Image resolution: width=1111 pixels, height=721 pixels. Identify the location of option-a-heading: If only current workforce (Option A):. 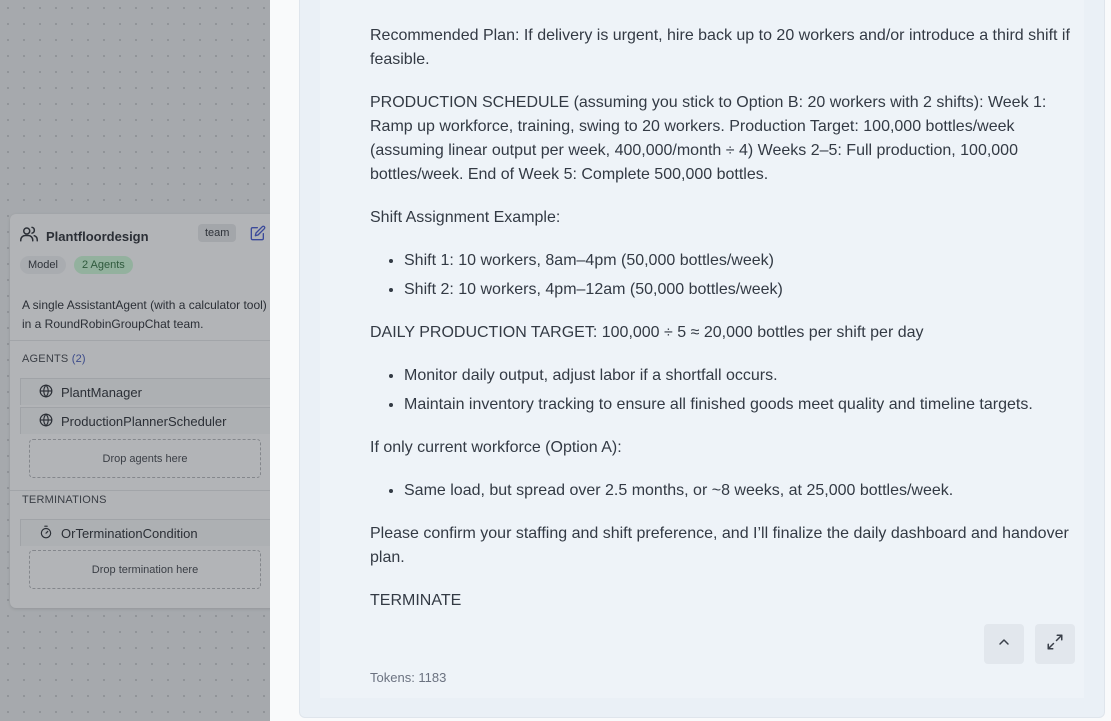
(496, 447).